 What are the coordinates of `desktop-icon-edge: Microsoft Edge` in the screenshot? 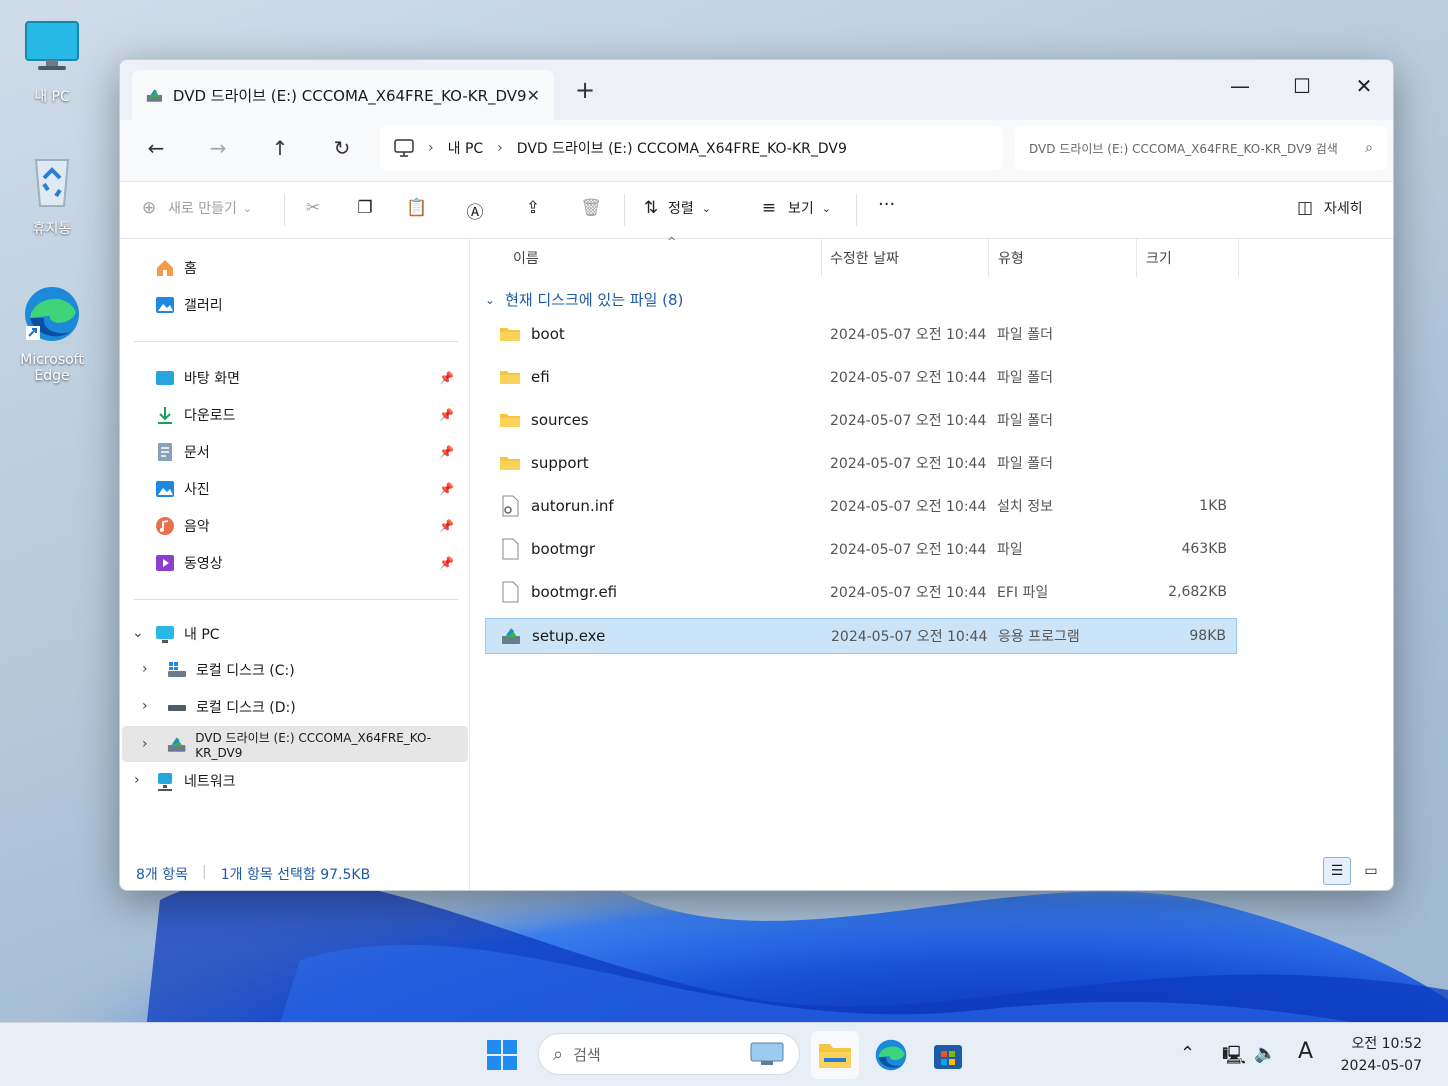 It's located at (52, 334).